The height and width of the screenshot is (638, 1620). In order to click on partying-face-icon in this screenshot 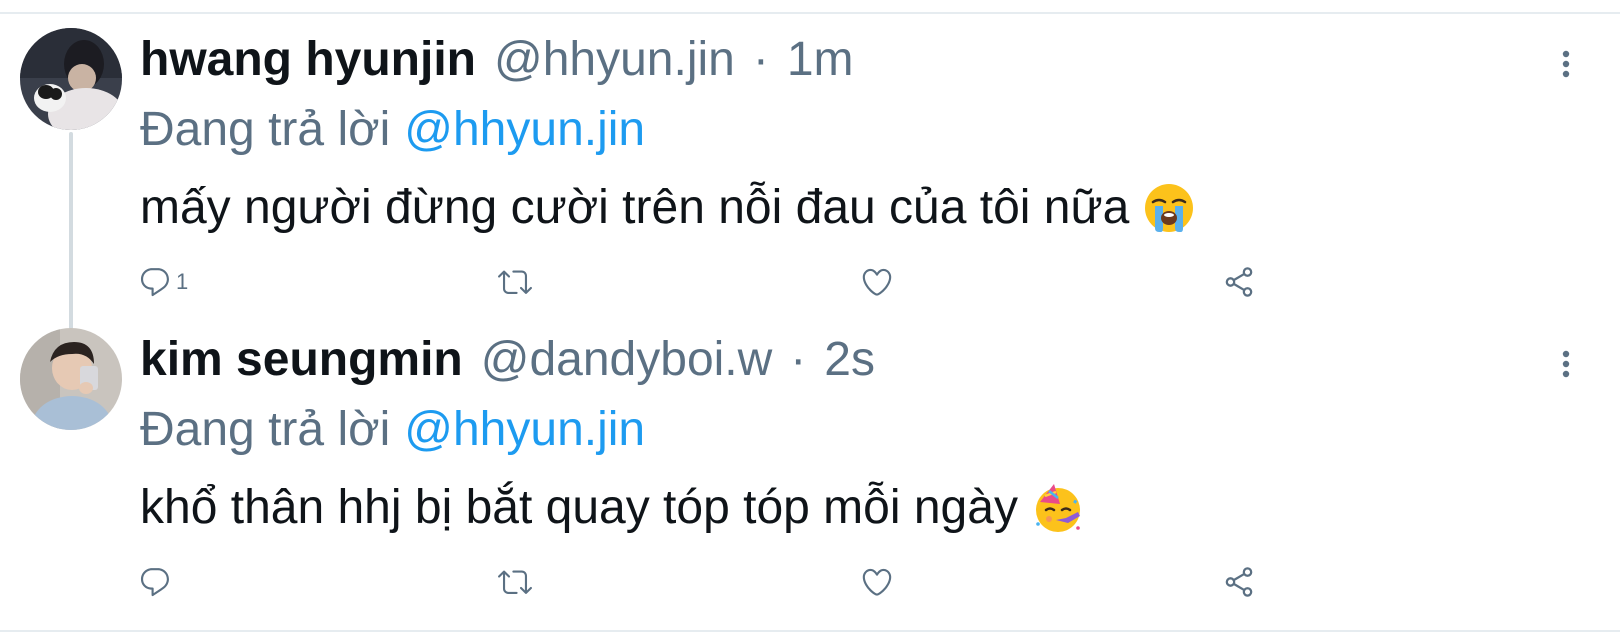, I will do `click(1058, 508)`.